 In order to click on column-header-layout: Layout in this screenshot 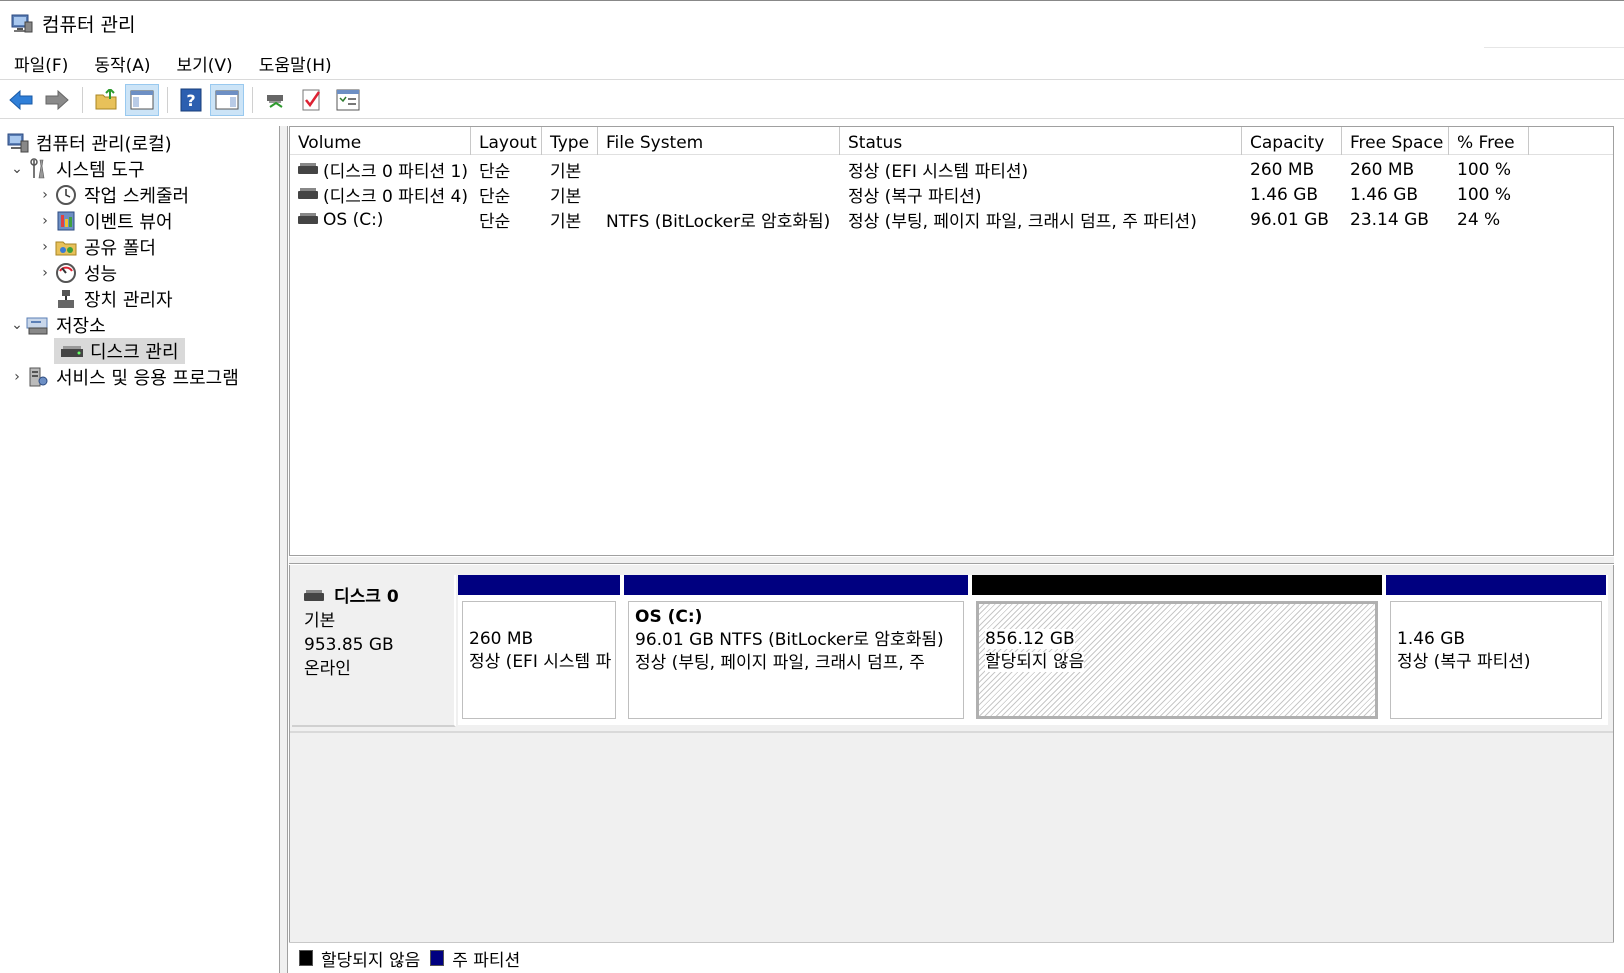, I will do `click(506, 141)`.